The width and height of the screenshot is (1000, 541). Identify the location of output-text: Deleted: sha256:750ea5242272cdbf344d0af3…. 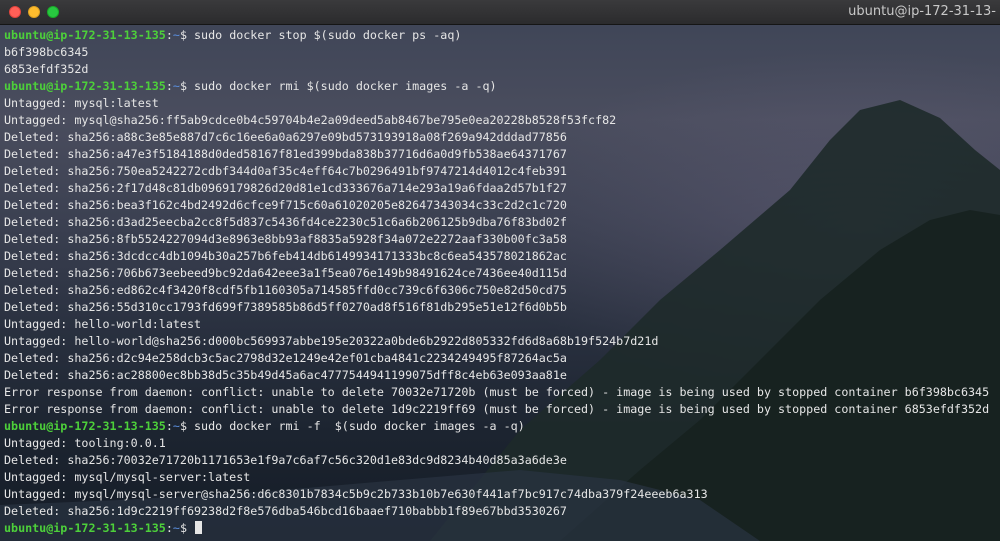
(285, 171).